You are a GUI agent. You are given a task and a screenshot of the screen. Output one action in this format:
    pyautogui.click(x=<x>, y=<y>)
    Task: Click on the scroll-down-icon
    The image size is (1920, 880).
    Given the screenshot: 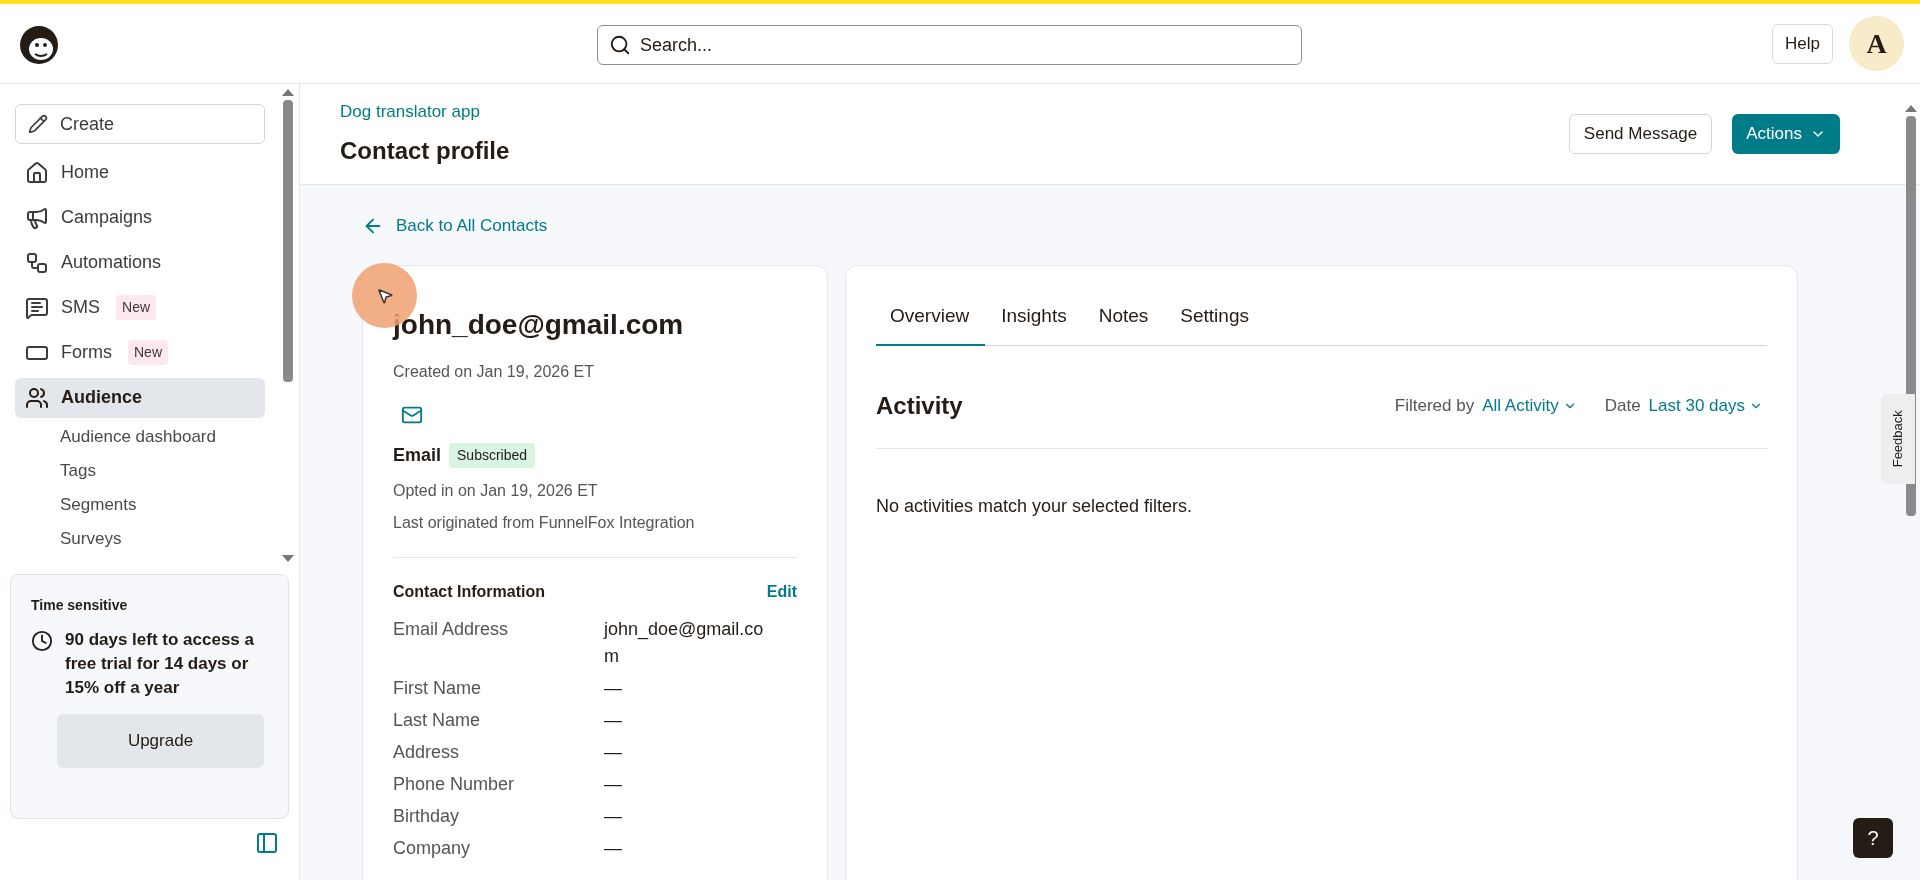 What is the action you would take?
    pyautogui.click(x=288, y=559)
    